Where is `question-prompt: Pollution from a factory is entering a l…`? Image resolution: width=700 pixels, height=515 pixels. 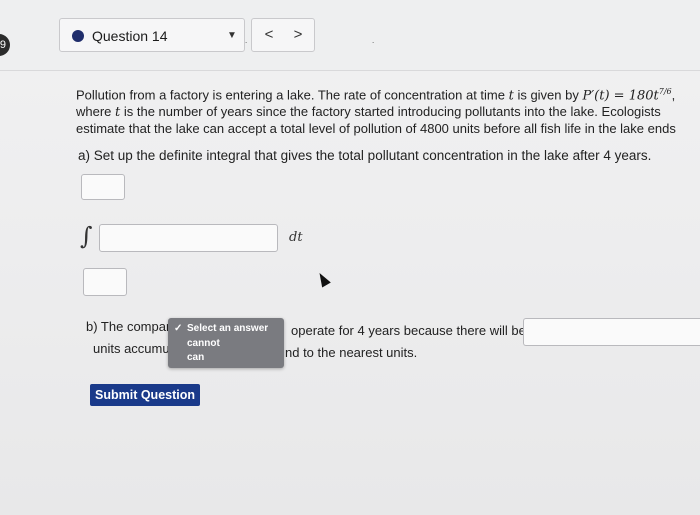 question-prompt: Pollution from a factory is entering a l… is located at coordinates (388, 110).